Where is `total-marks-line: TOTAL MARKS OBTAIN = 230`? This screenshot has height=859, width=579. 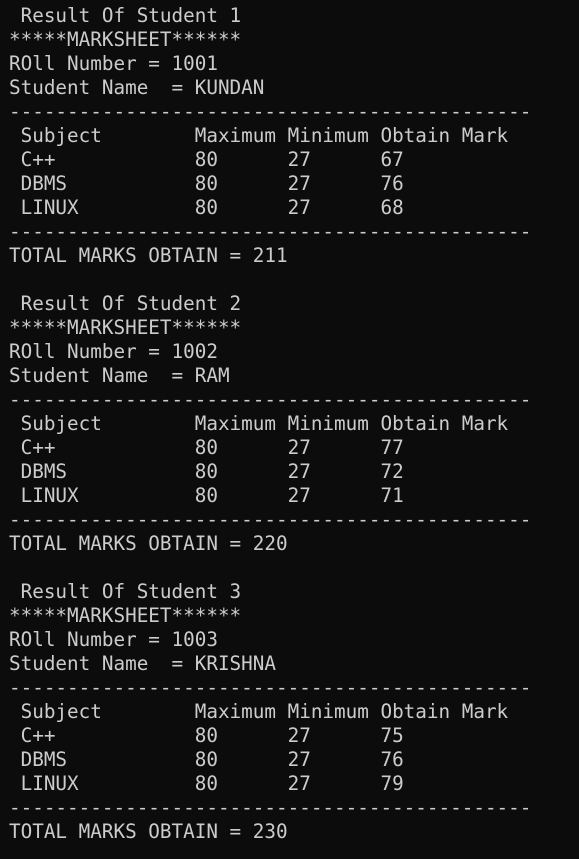
total-marks-line: TOTAL MARKS OBTAIN = 230 is located at coordinates (148, 831).